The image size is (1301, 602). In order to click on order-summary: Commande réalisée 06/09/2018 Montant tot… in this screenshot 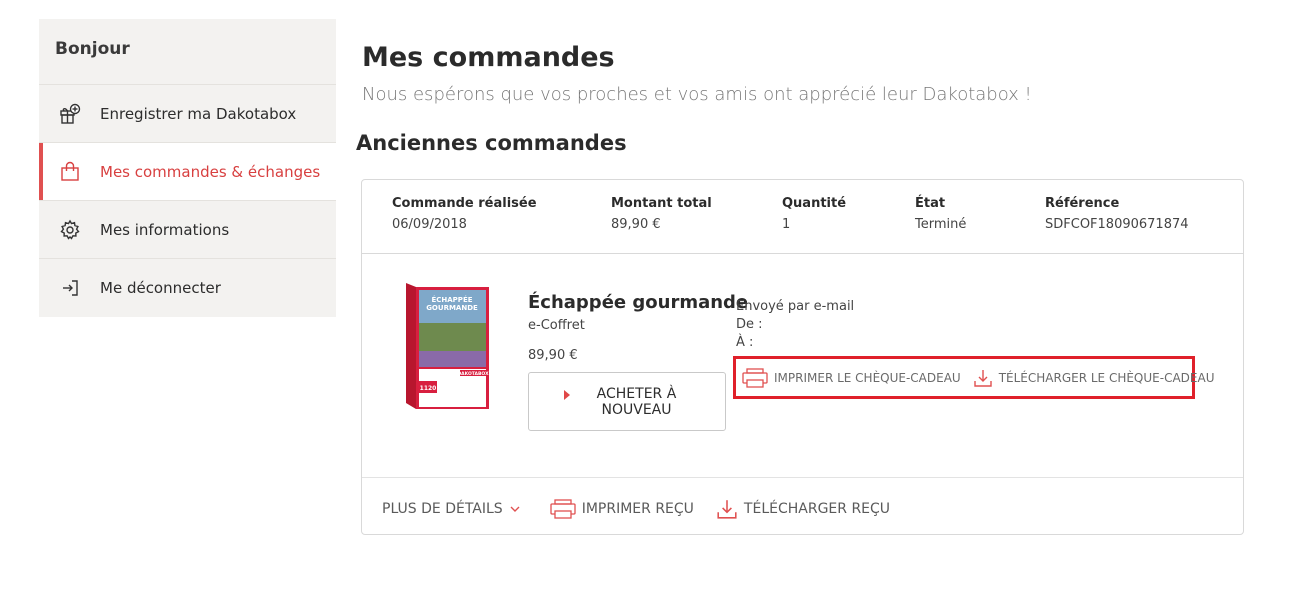, I will do `click(802, 217)`.